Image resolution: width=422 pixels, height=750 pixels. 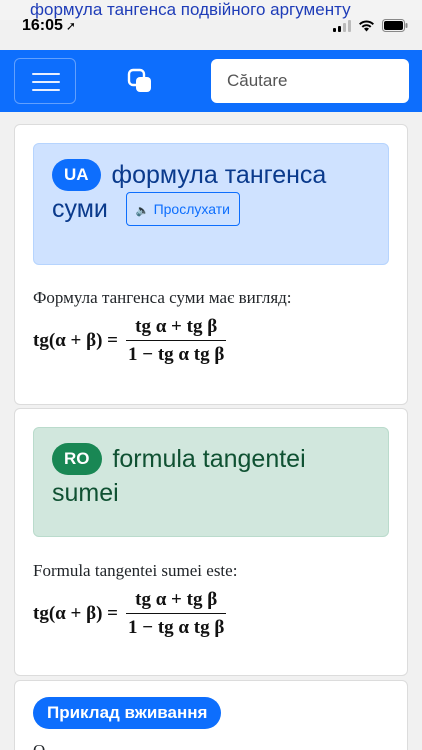 I want to click on heading-box-ro: RO formula tangentei sumei, so click(x=211, y=482).